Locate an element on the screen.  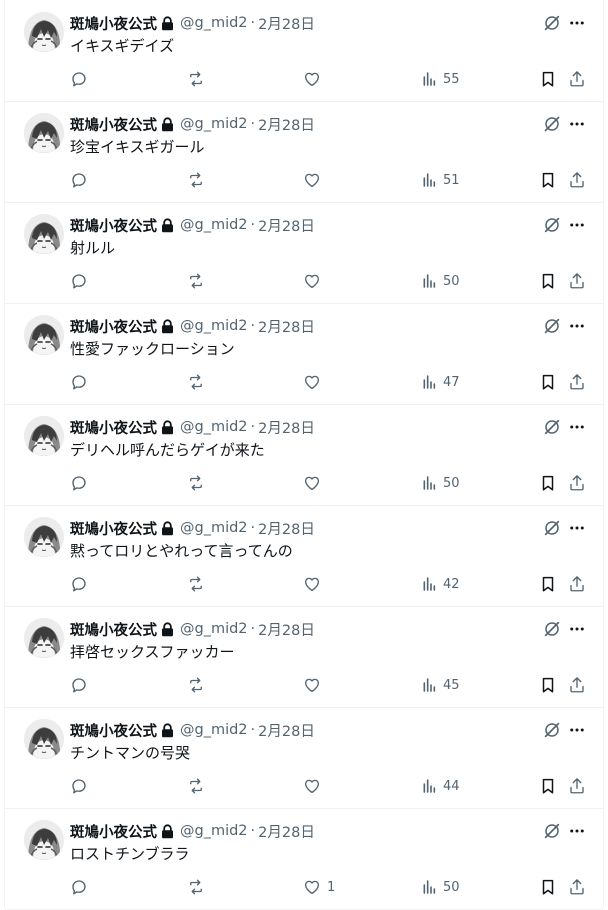
tweet-article: 斑鳩小夜公式 @g_mid2 · 2月28日 珍宝イキスギガール 51 is located at coordinates (304, 152).